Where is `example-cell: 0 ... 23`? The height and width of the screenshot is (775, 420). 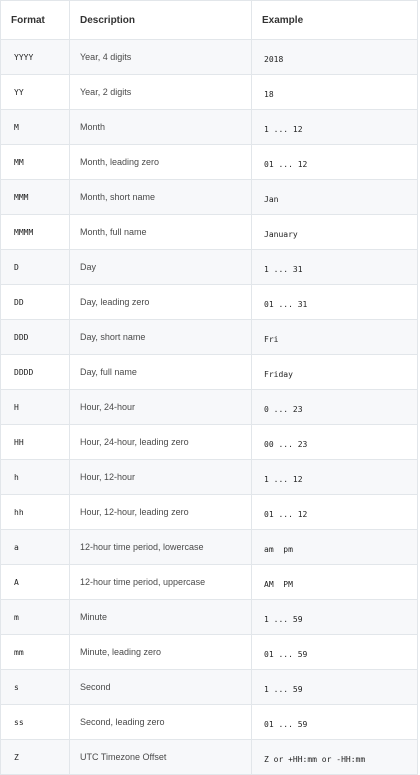 example-cell: 0 ... 23 is located at coordinates (334, 407).